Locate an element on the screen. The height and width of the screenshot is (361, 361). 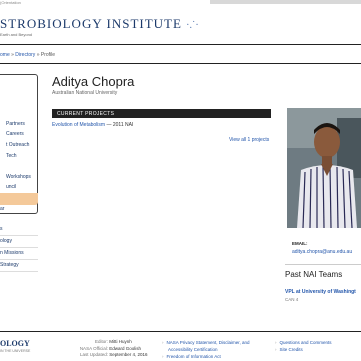
footer-link-label: Freedom of Information Act is located at coordinates (193, 356).